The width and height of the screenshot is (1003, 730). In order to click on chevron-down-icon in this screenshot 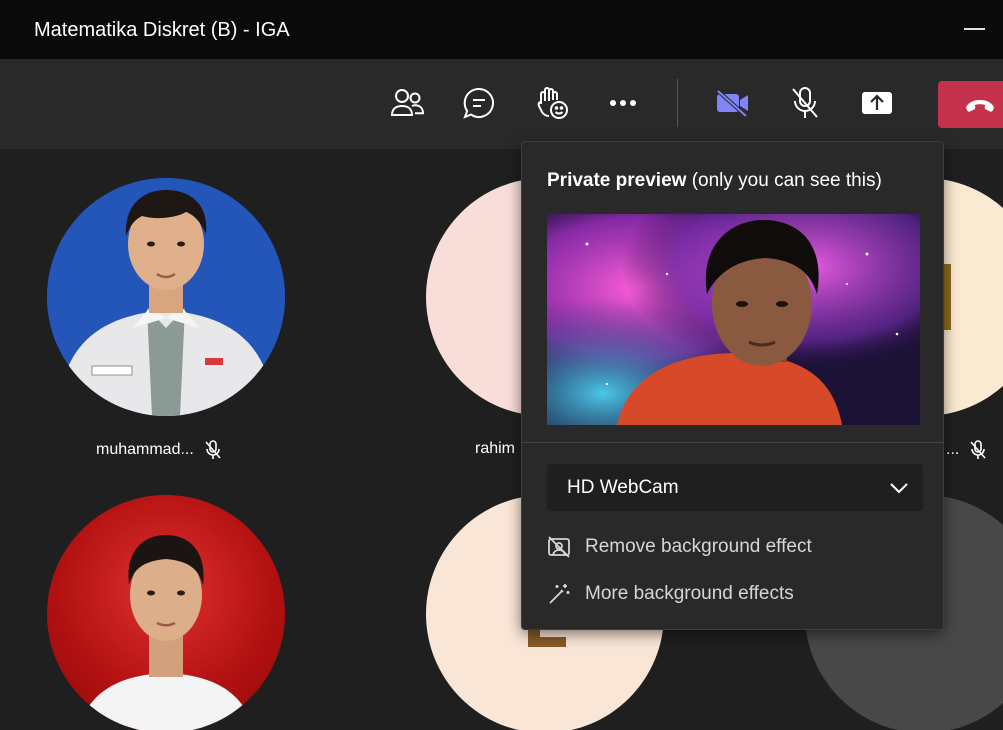, I will do `click(899, 488)`.